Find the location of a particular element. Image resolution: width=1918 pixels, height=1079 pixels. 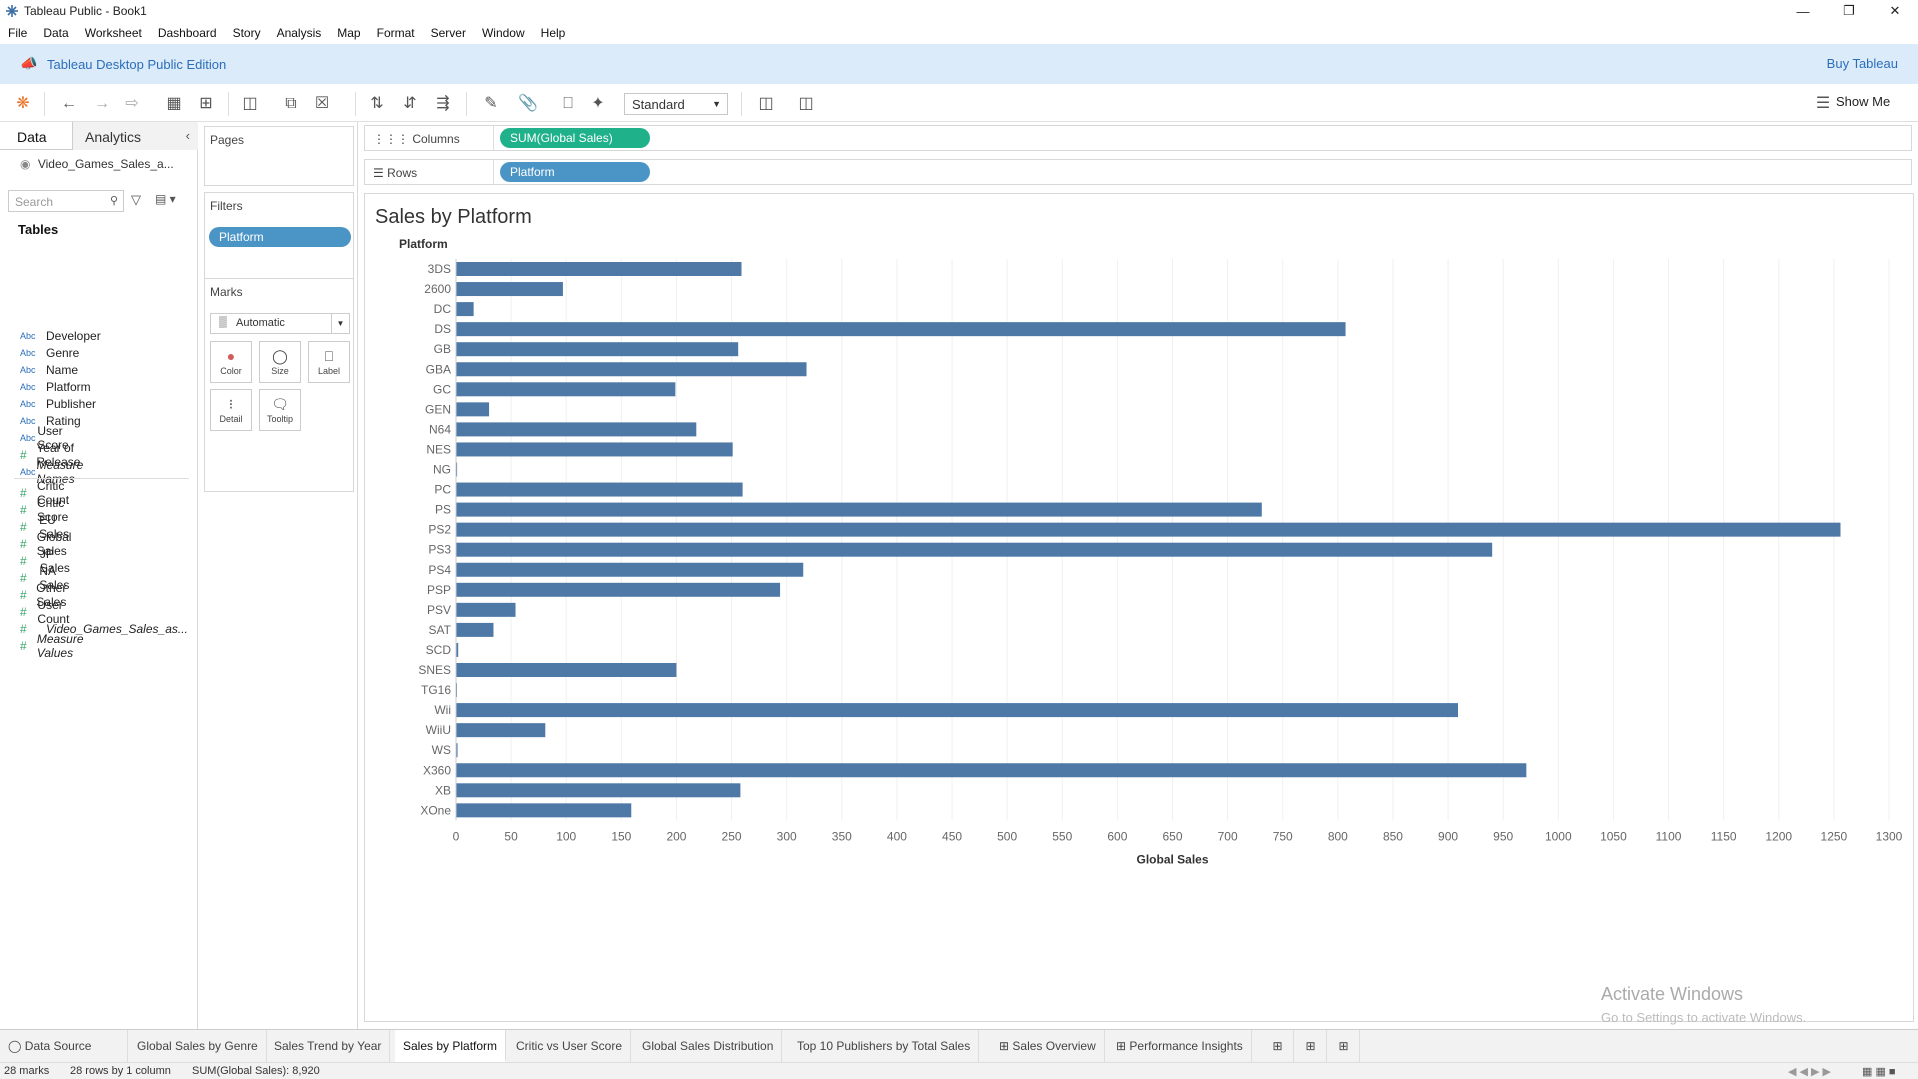

rows-pill: Platform is located at coordinates (575, 172).